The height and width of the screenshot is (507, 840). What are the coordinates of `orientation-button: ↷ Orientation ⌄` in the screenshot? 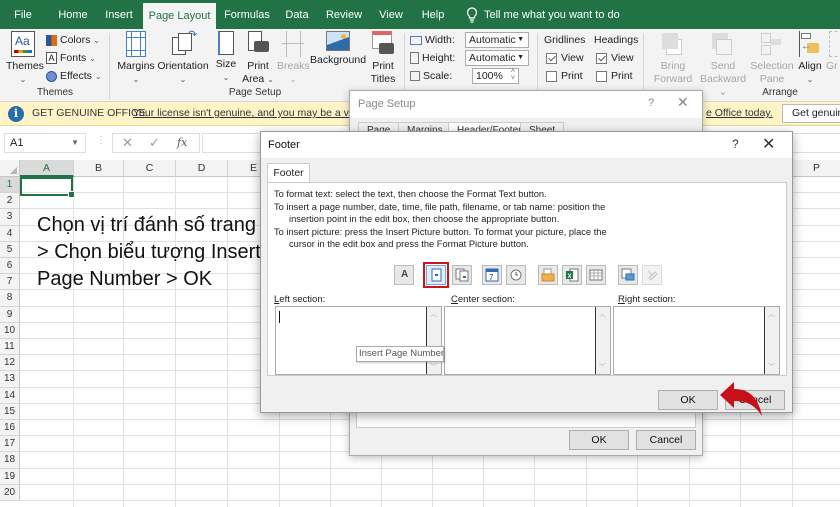 It's located at (183, 57).